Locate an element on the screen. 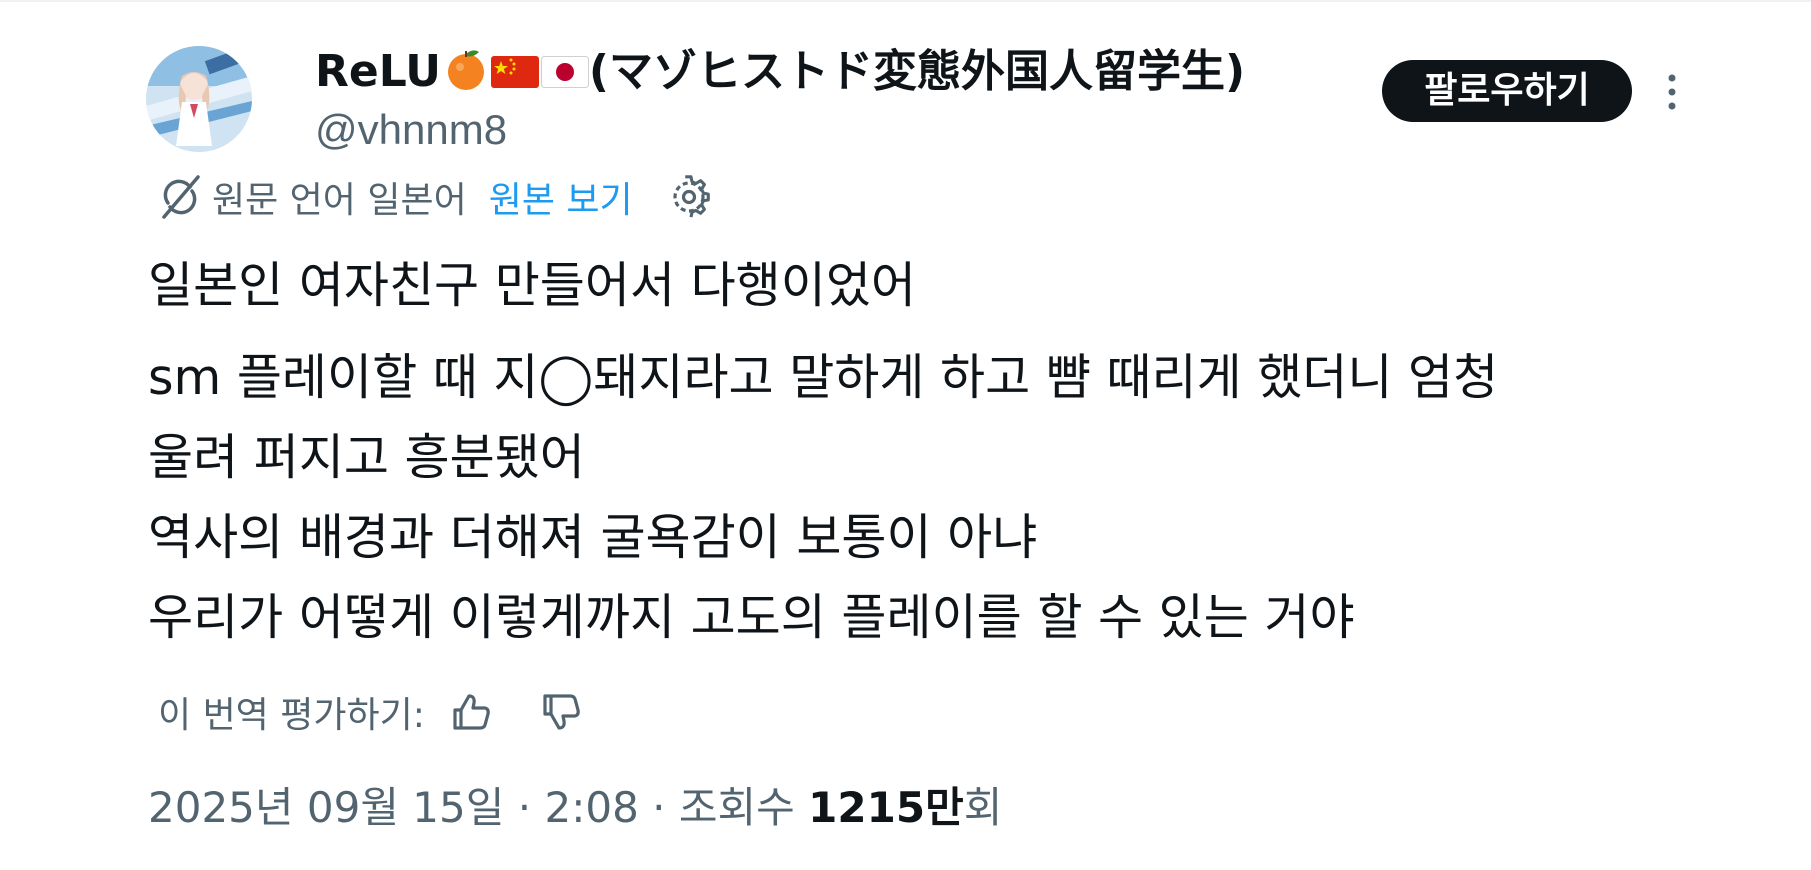 The width and height of the screenshot is (1811, 870). user-handle: @vhnnm8 is located at coordinates (411, 130).